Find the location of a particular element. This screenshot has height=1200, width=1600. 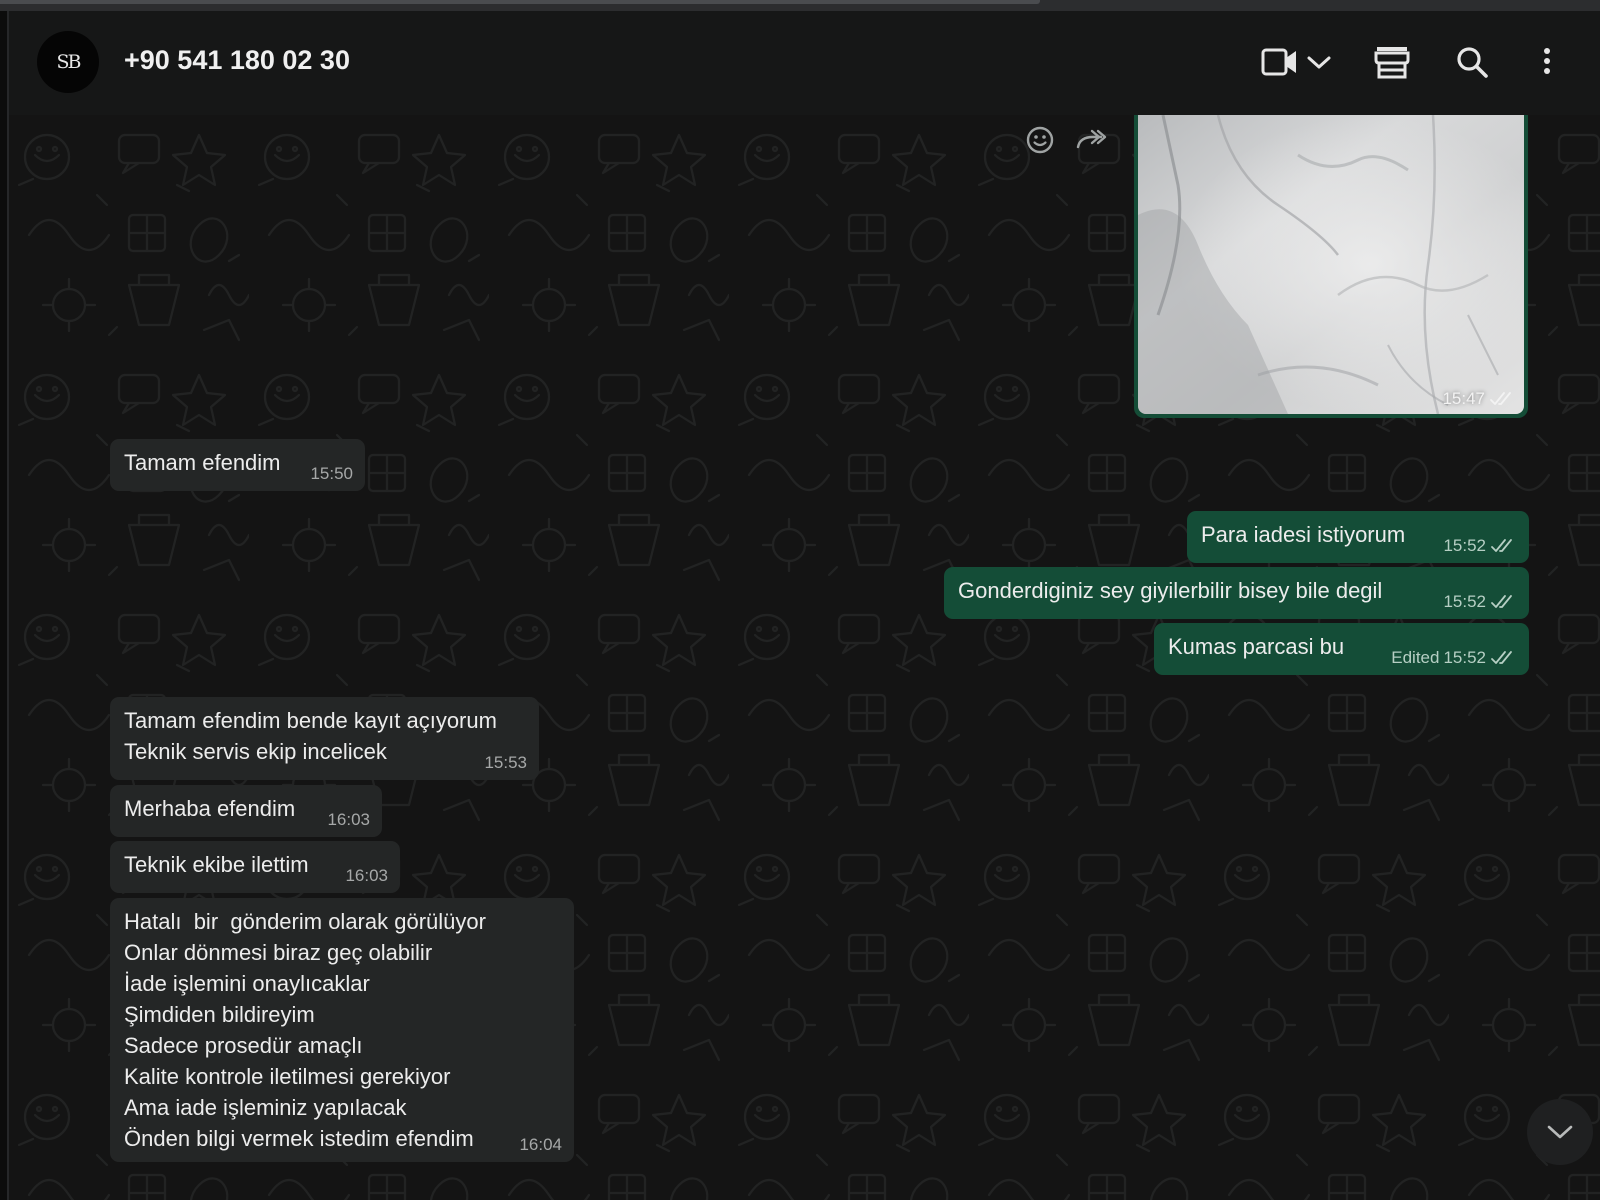

contact-name: +90 541 180 02 30 is located at coordinates (237, 60).